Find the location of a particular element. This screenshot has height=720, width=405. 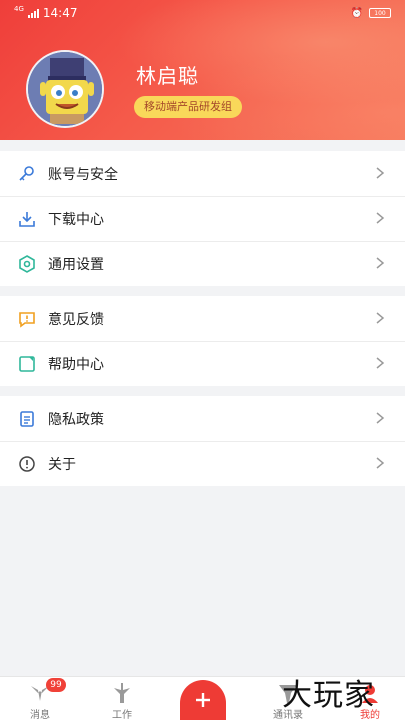

status-time: 14:47 is located at coordinates (60, 13).